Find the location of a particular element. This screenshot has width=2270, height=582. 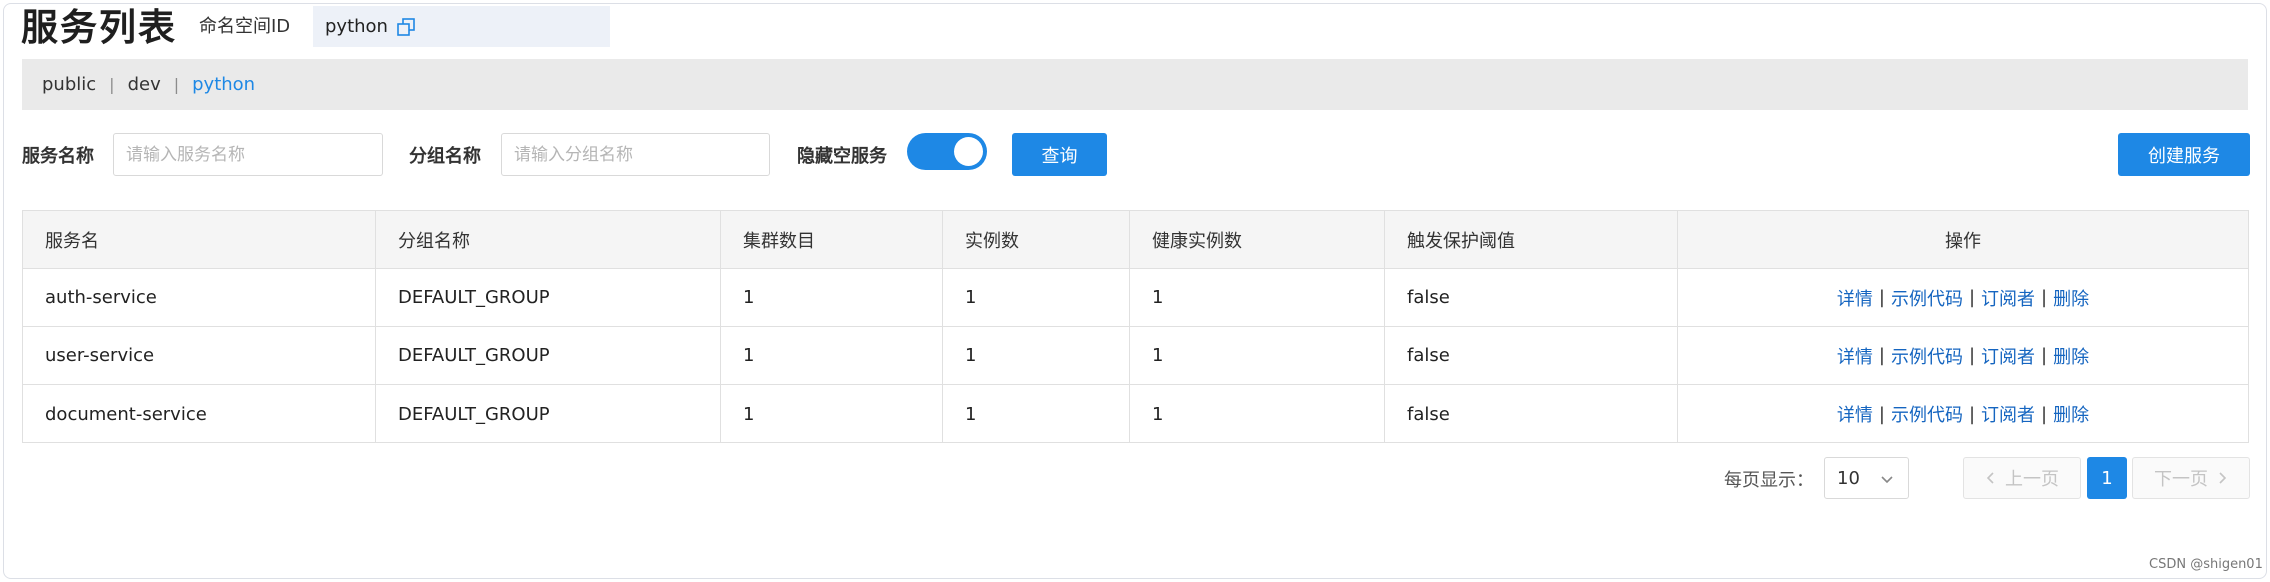

group-name-input is located at coordinates (635, 154).